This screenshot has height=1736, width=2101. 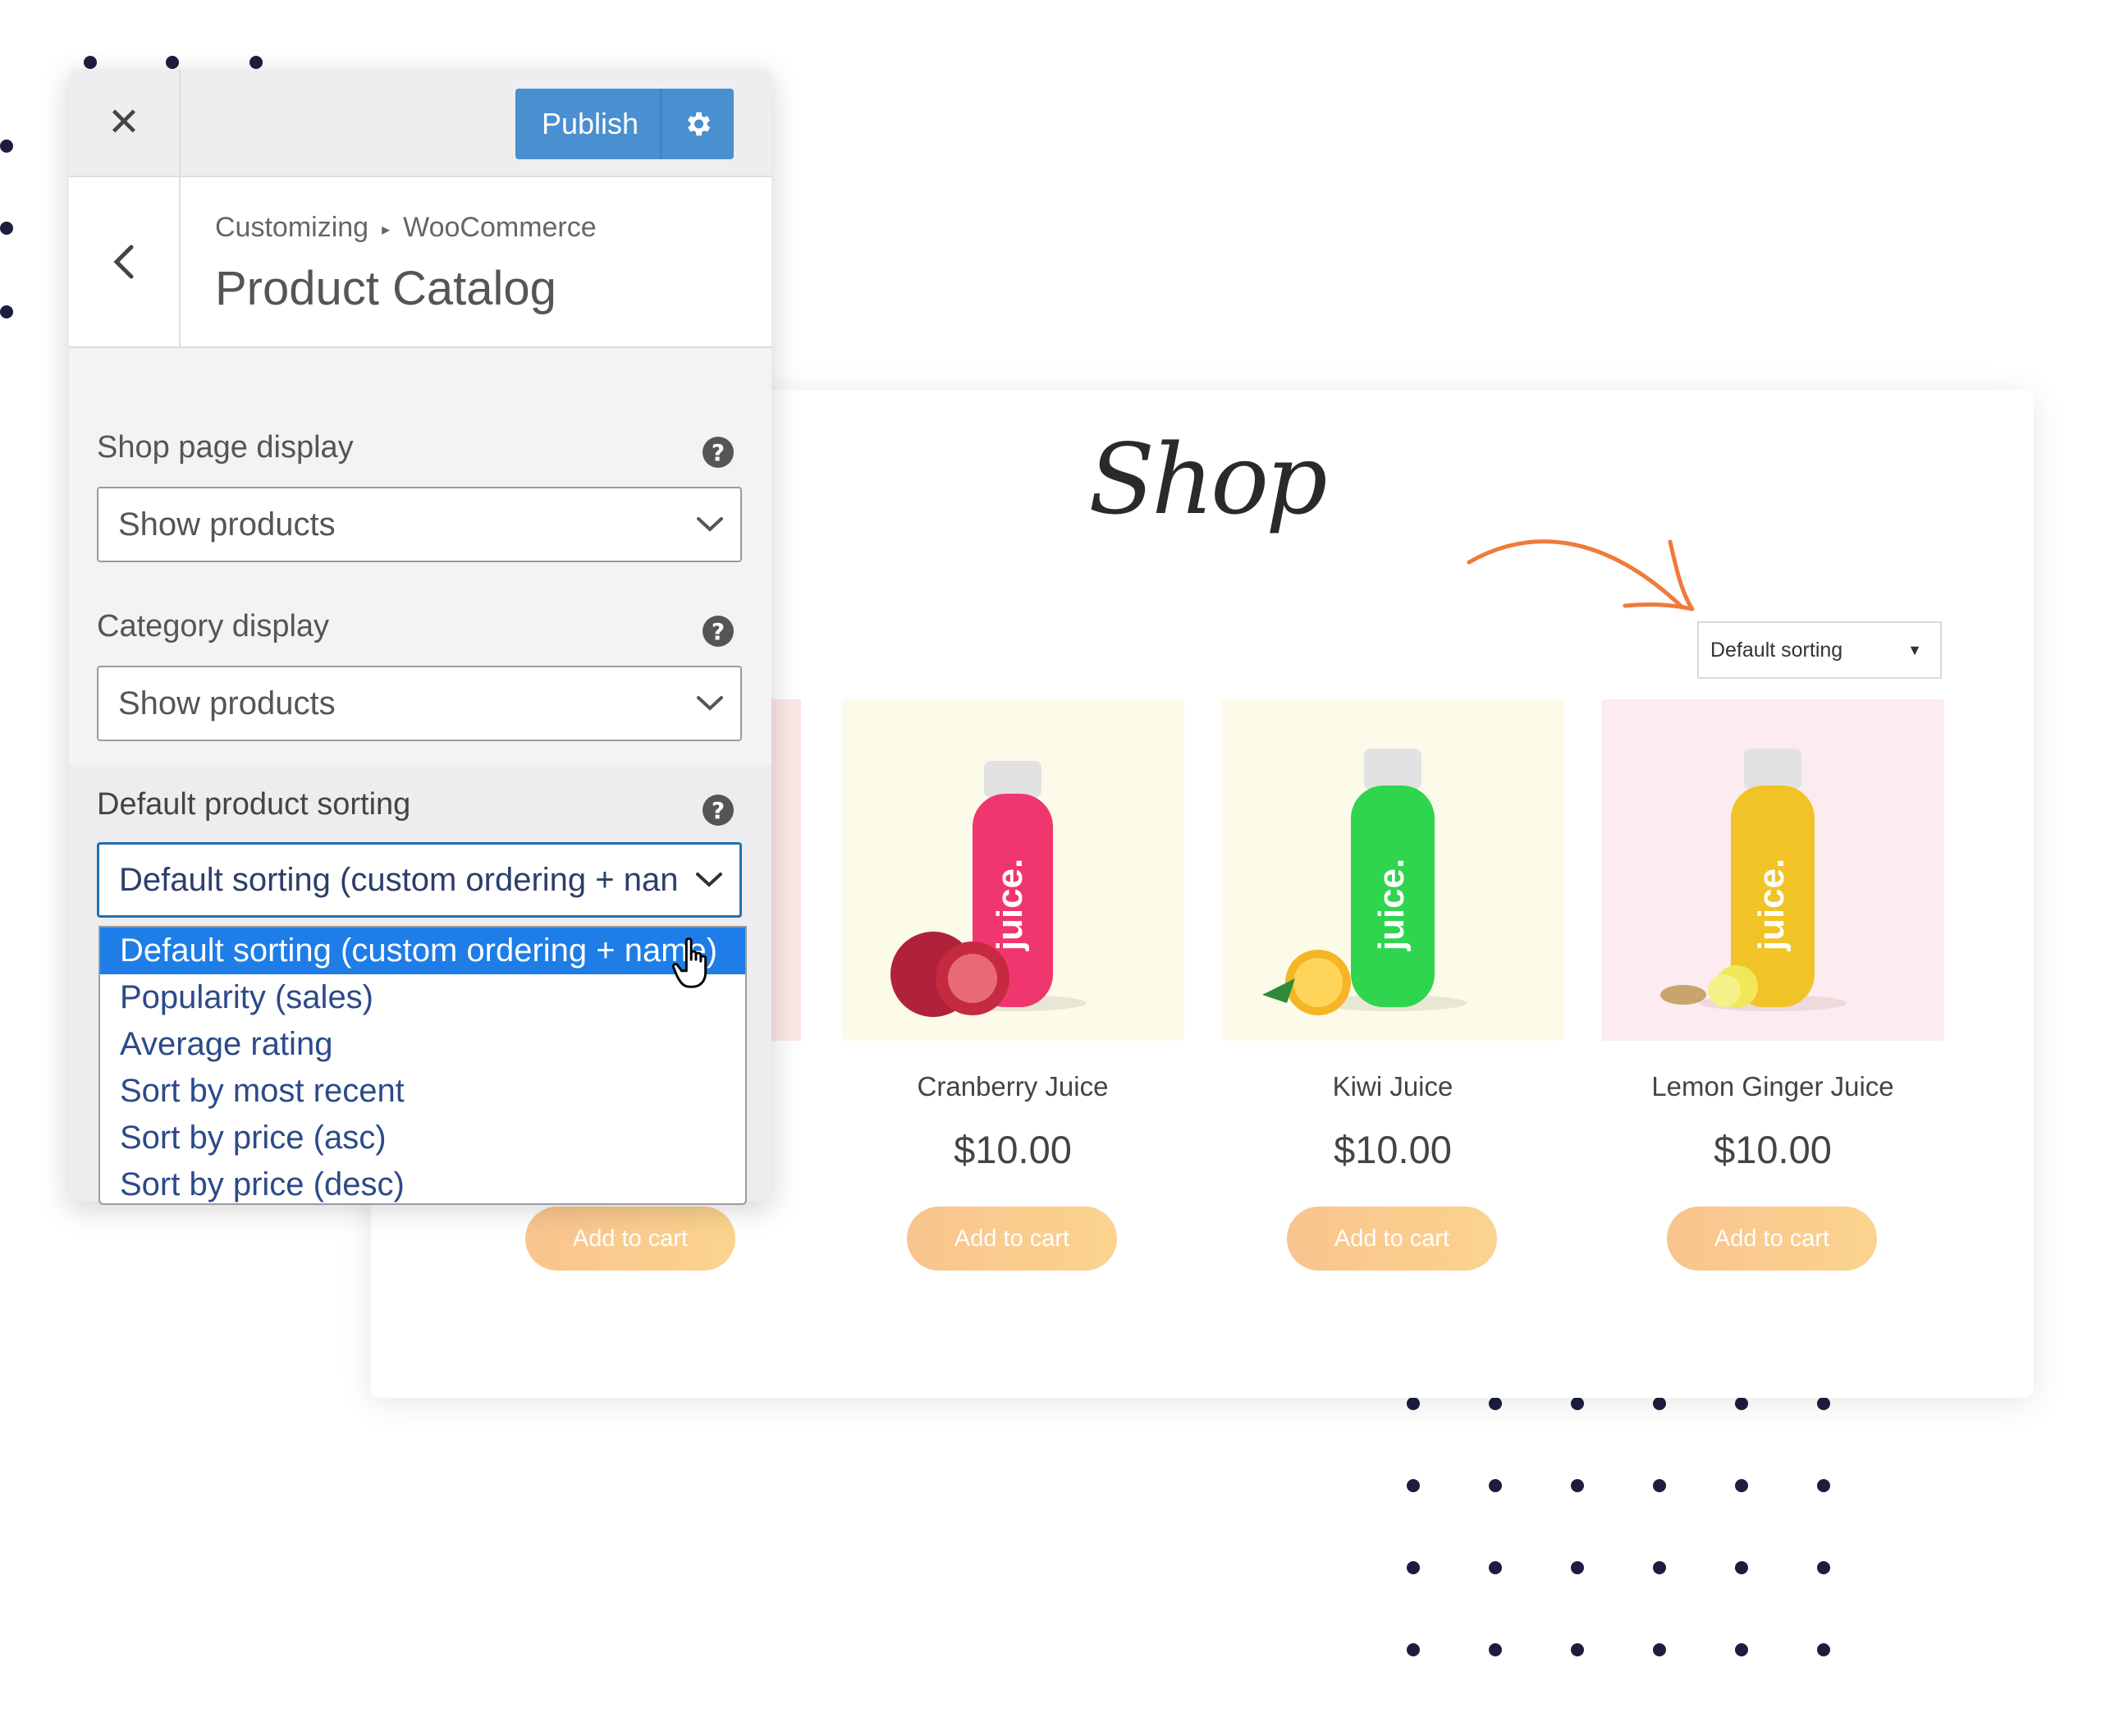 What do you see at coordinates (399, 879) in the screenshot?
I see `select-value: Default sorting (custom ordering + nan` at bounding box center [399, 879].